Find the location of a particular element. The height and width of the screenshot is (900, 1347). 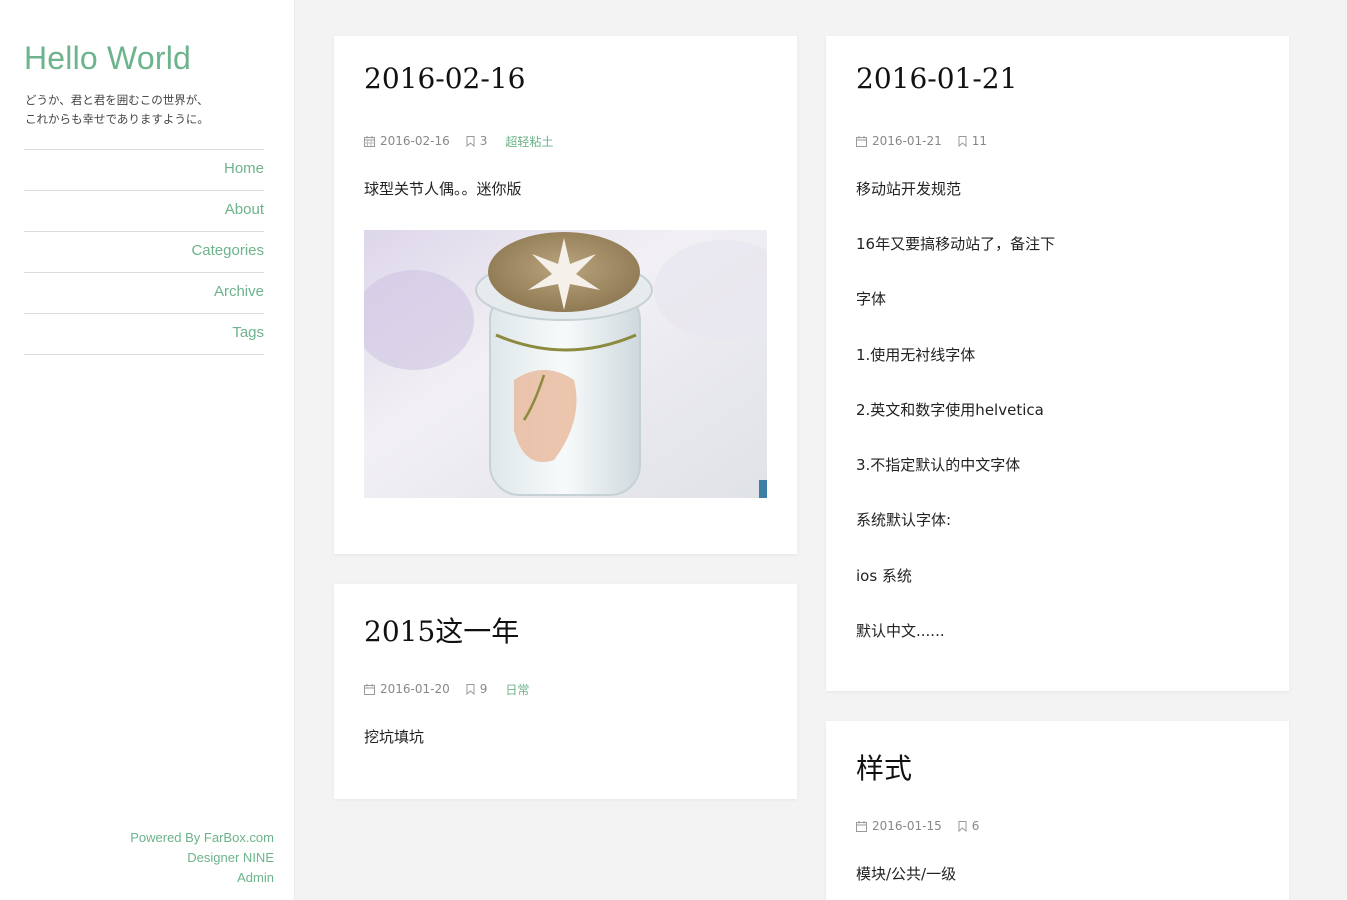

post-meta: 2016-01-20 9 日常 is located at coordinates (446, 689).